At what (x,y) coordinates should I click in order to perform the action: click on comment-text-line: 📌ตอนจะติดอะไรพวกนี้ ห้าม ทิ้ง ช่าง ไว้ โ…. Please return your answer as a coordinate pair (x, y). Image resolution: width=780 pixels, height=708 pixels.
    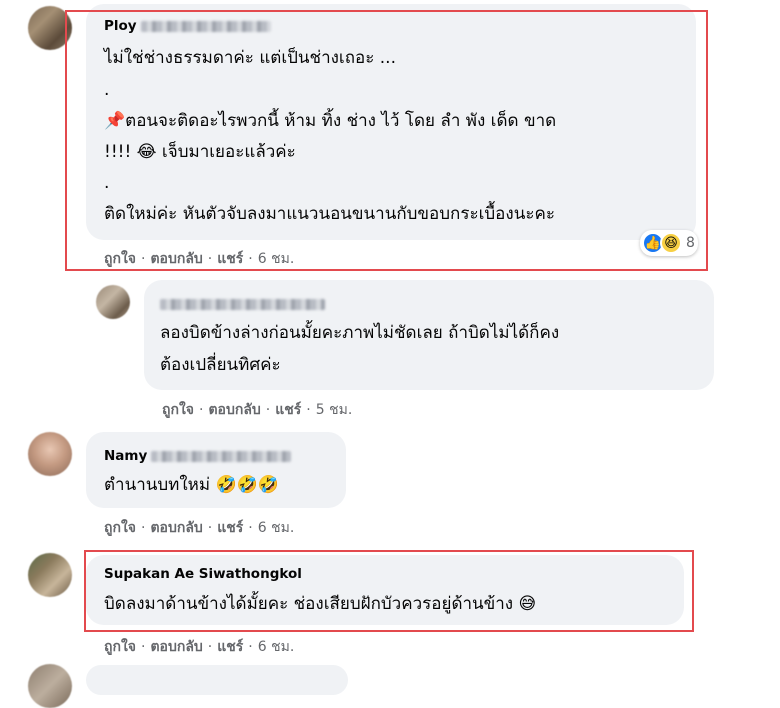
    Looking at the image, I should click on (330, 121).